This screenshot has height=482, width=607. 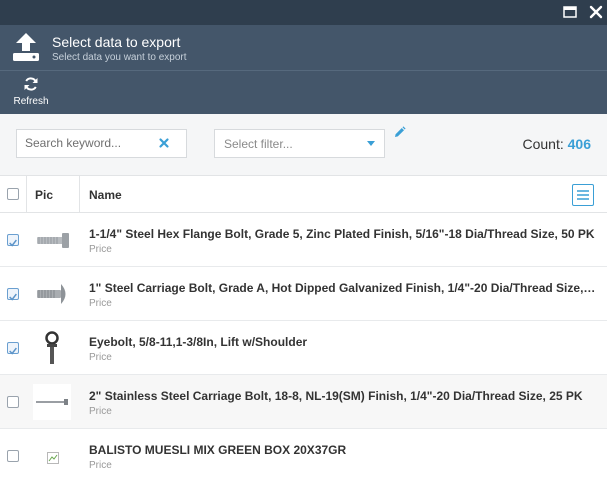 What do you see at coordinates (26, 47) in the screenshot?
I see `upload-icon` at bounding box center [26, 47].